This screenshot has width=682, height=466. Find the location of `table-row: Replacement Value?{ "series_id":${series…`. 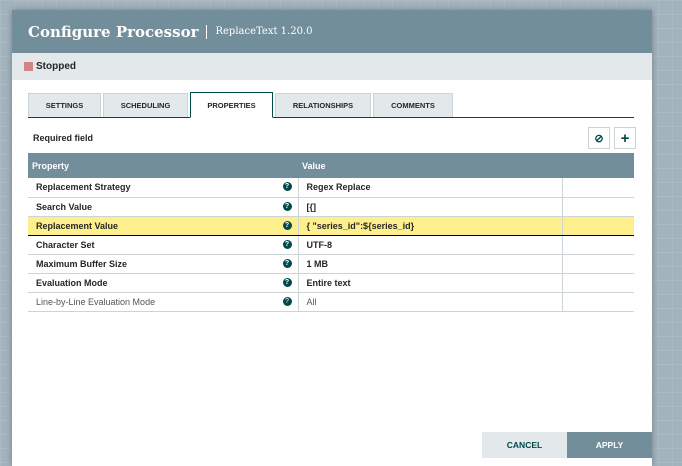

table-row: Replacement Value?{ "series_id":${series… is located at coordinates (331, 225).